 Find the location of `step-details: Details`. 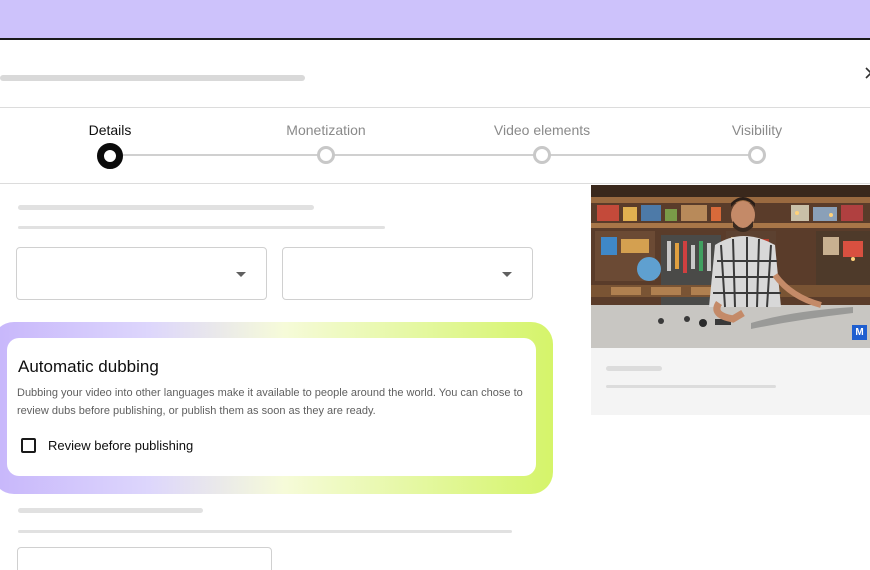

step-details: Details is located at coordinates (110, 146).